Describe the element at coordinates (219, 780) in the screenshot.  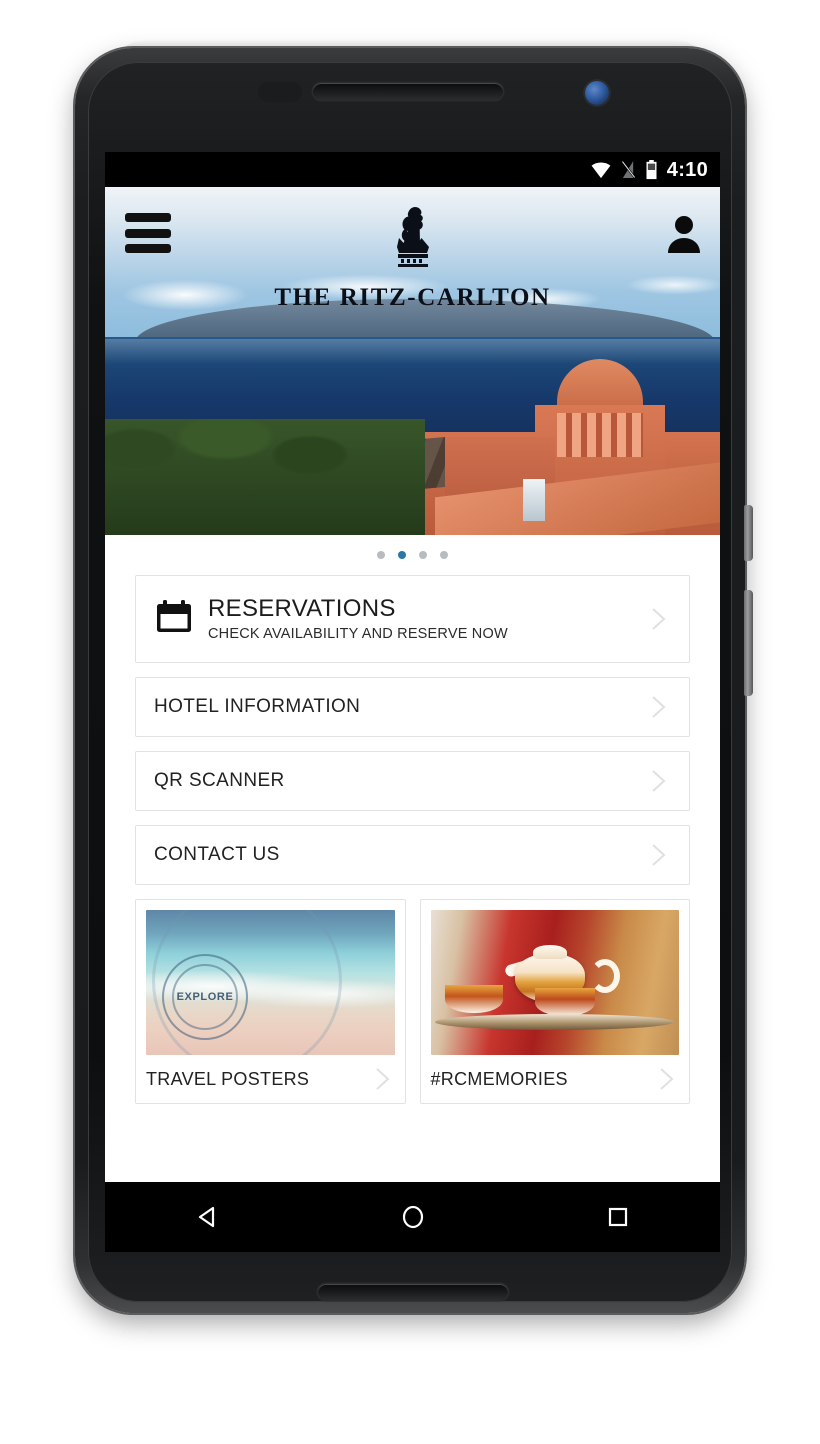
I see `qr-scanner-label: QR SCANNER` at that location.